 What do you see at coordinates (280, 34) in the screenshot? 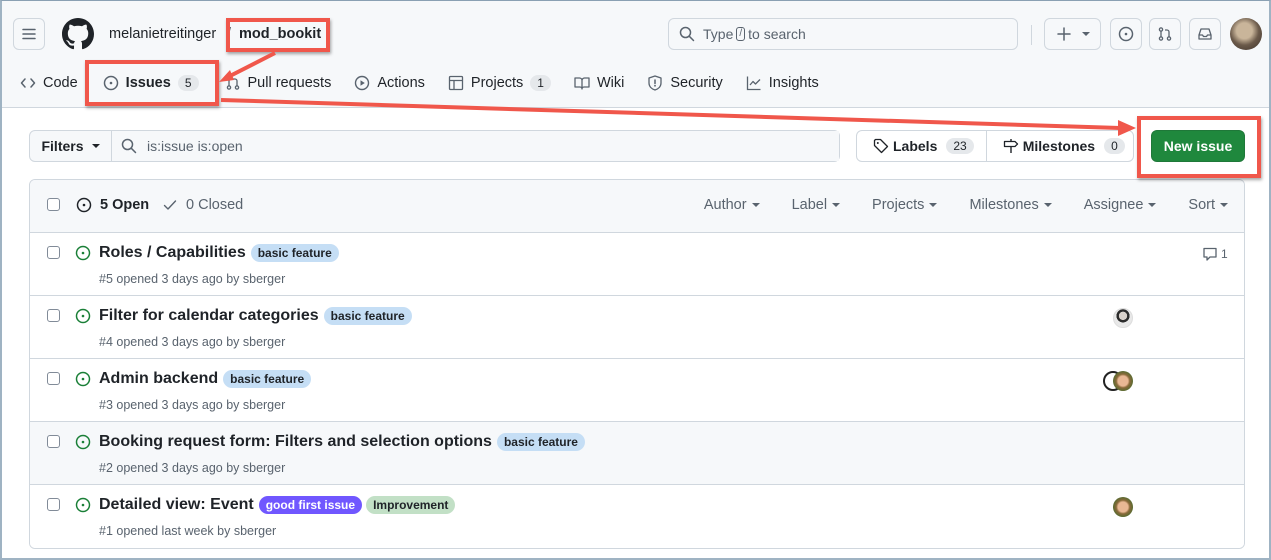
I see `repo-name-link: mod_bookit` at bounding box center [280, 34].